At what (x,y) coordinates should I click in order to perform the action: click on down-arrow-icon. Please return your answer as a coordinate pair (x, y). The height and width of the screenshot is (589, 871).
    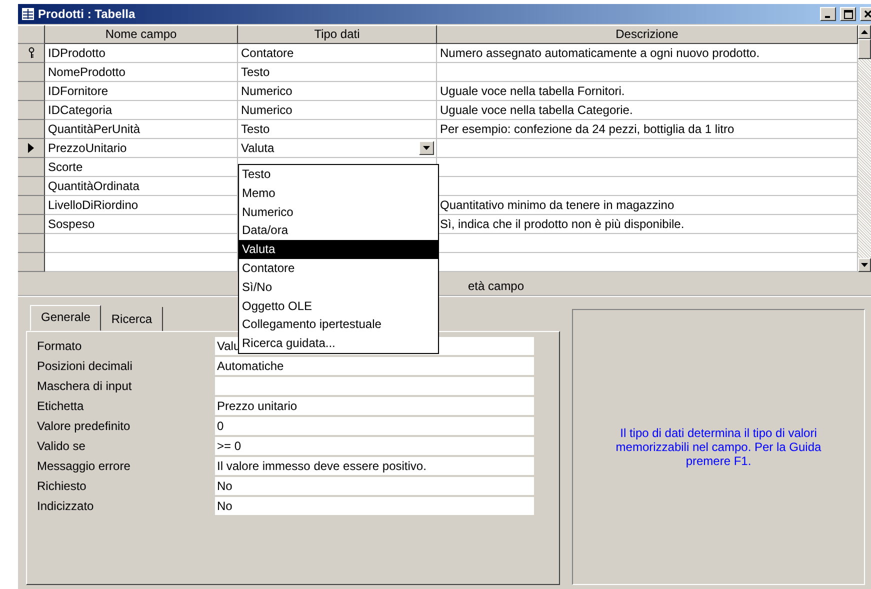
    Looking at the image, I should click on (864, 265).